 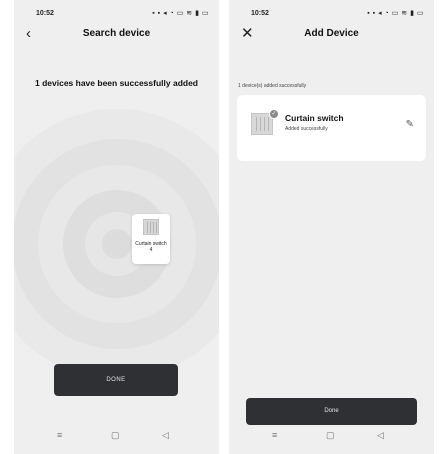 What do you see at coordinates (151, 239) in the screenshot?
I see `found-device-tile: Curtain switch 4` at bounding box center [151, 239].